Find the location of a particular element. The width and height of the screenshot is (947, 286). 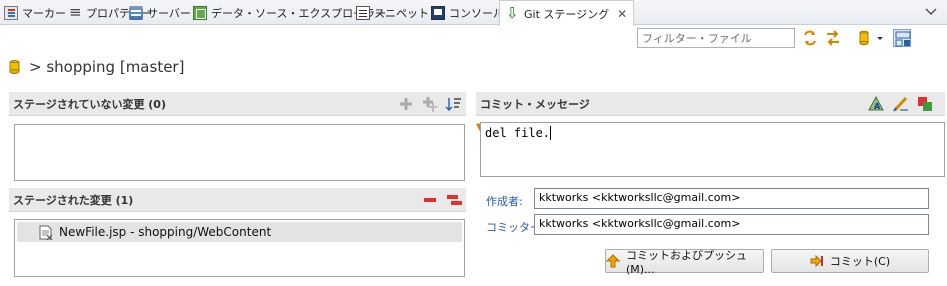

push-icon is located at coordinates (613, 261).